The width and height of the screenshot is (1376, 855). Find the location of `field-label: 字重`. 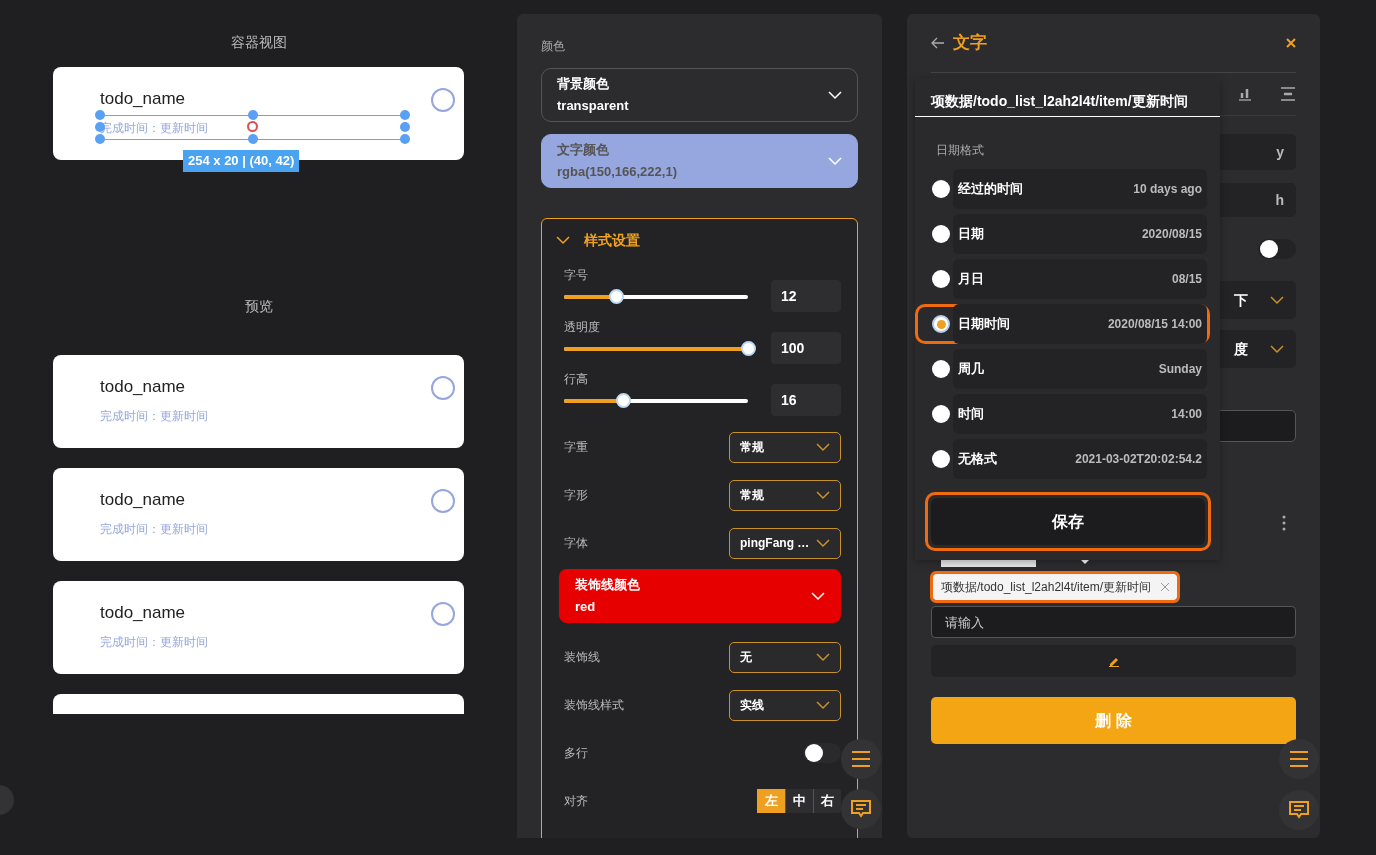

field-label: 字重 is located at coordinates (576, 447).